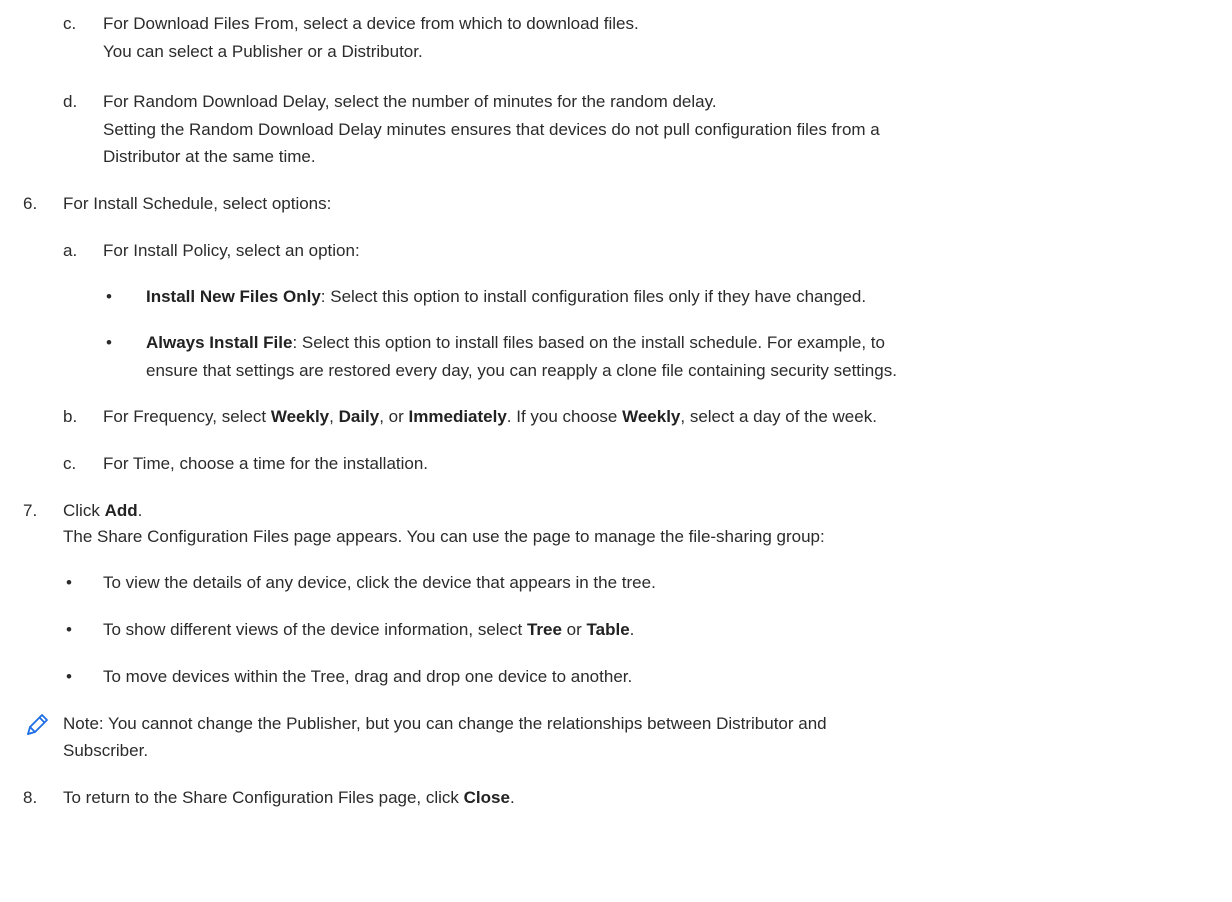 The image size is (1232, 902). Describe the element at coordinates (70, 23) in the screenshot. I see `step-marker: c.` at that location.